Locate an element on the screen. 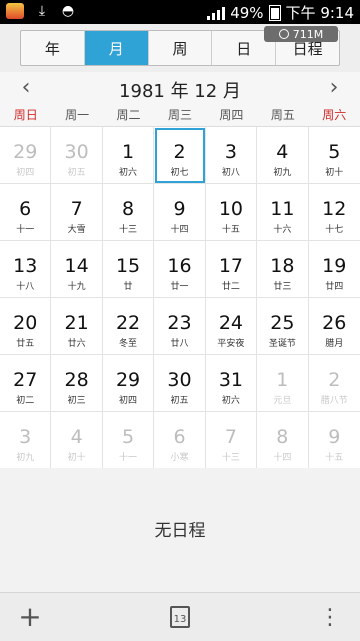  lunar-label: 十九 is located at coordinates (76, 287).